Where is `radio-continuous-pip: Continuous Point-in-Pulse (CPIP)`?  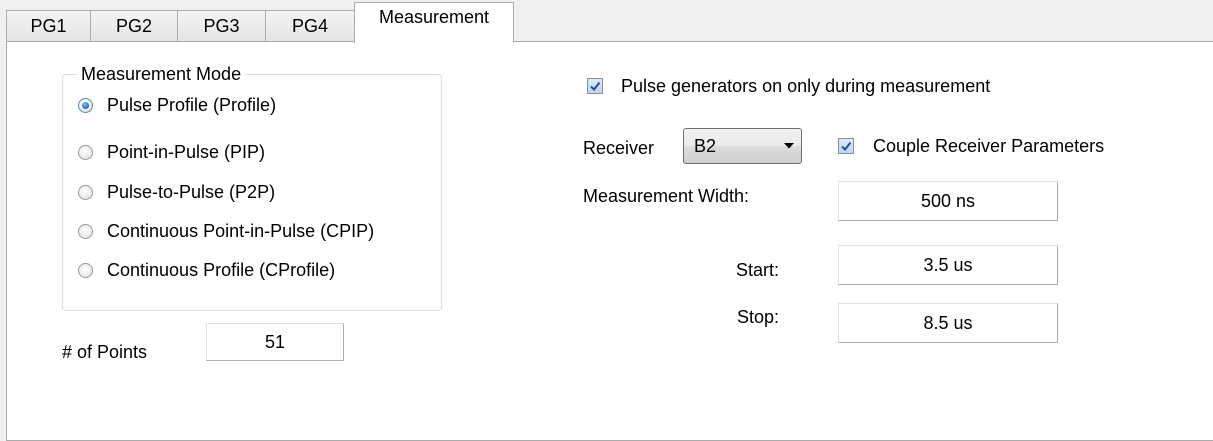 radio-continuous-pip: Continuous Point-in-Pulse (CPIP) is located at coordinates (226, 231).